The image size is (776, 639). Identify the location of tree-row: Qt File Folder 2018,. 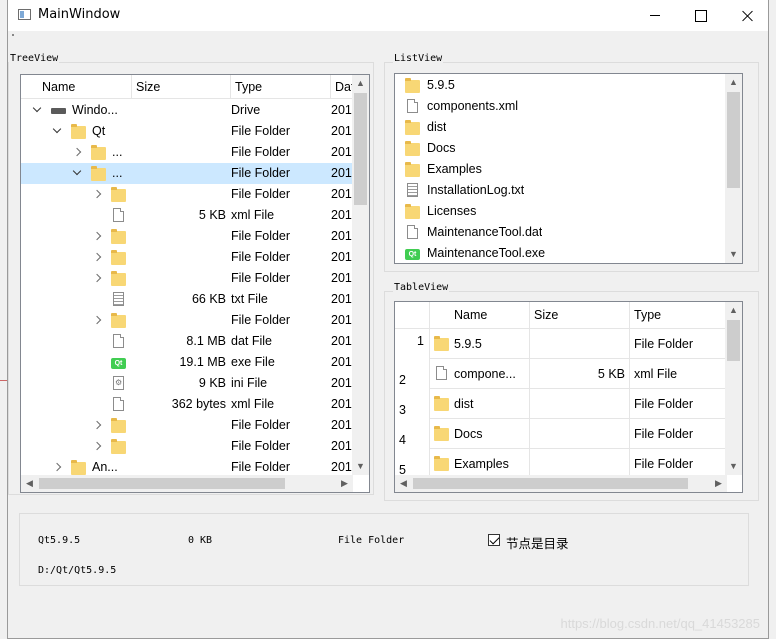
(191, 131).